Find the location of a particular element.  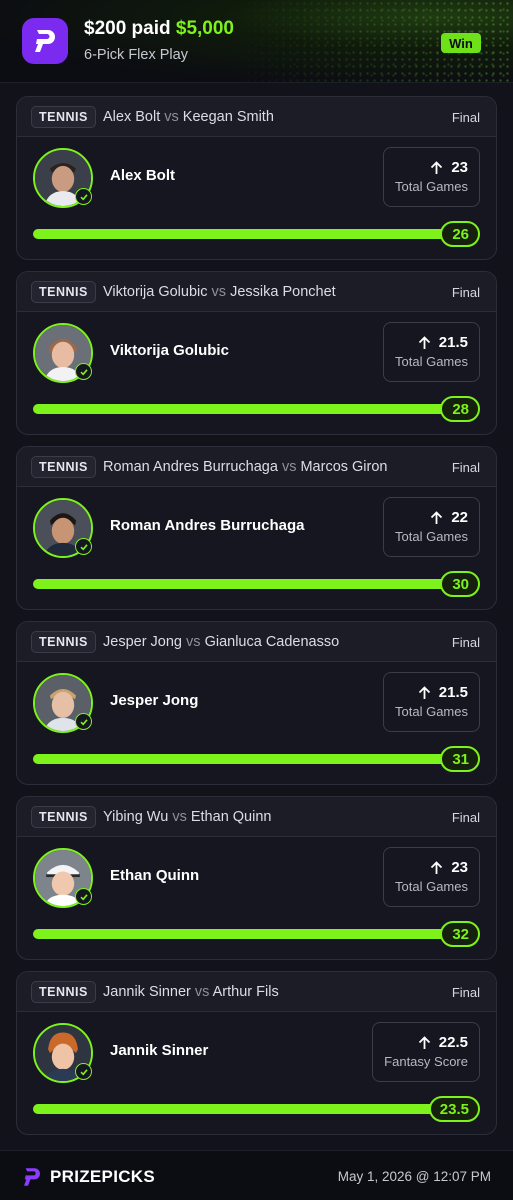

prizepicks-logo-icon is located at coordinates (45, 41).